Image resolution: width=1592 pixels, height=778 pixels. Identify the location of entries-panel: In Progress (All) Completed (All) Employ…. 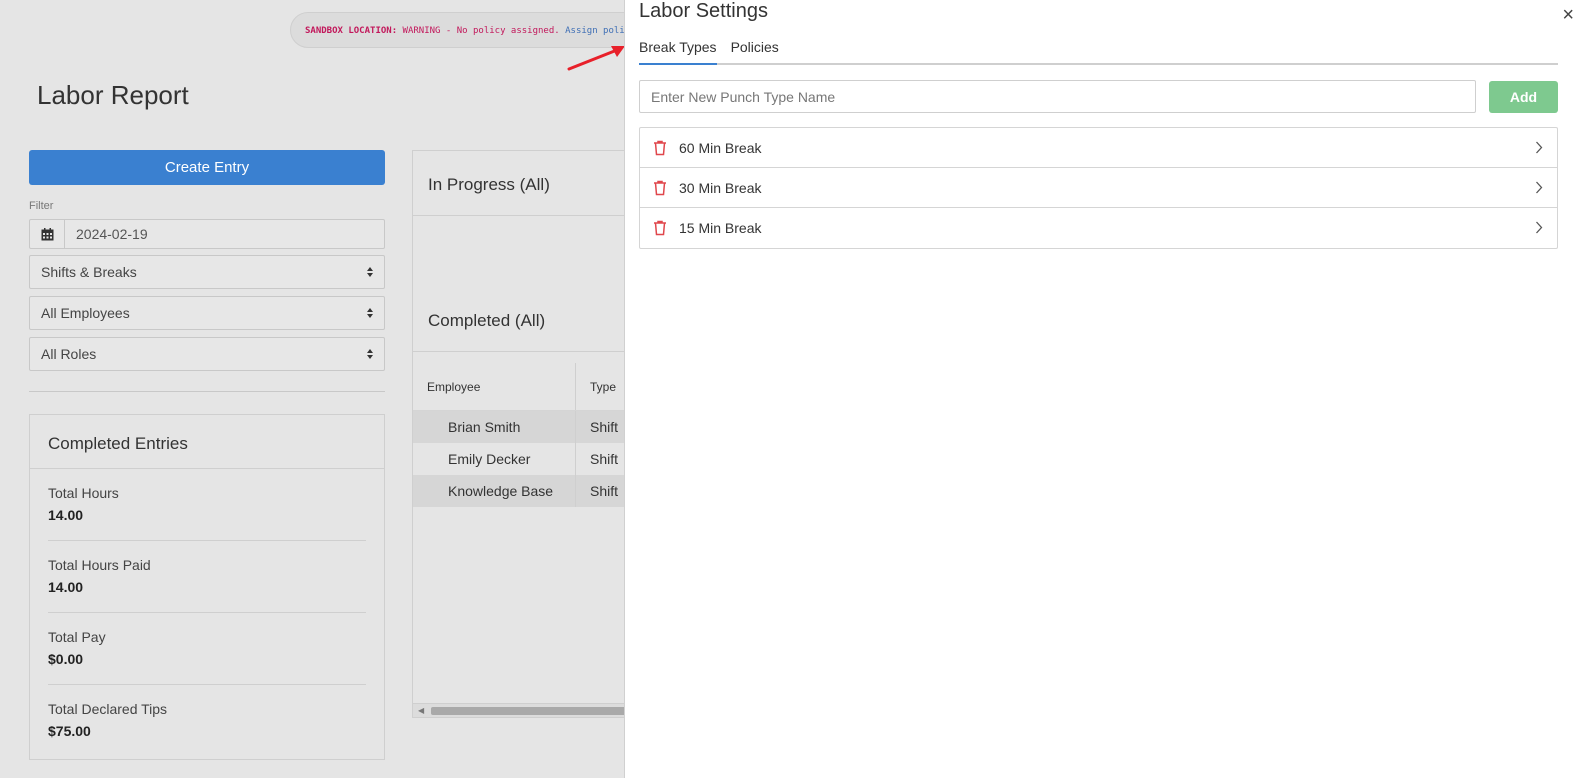
(532, 434).